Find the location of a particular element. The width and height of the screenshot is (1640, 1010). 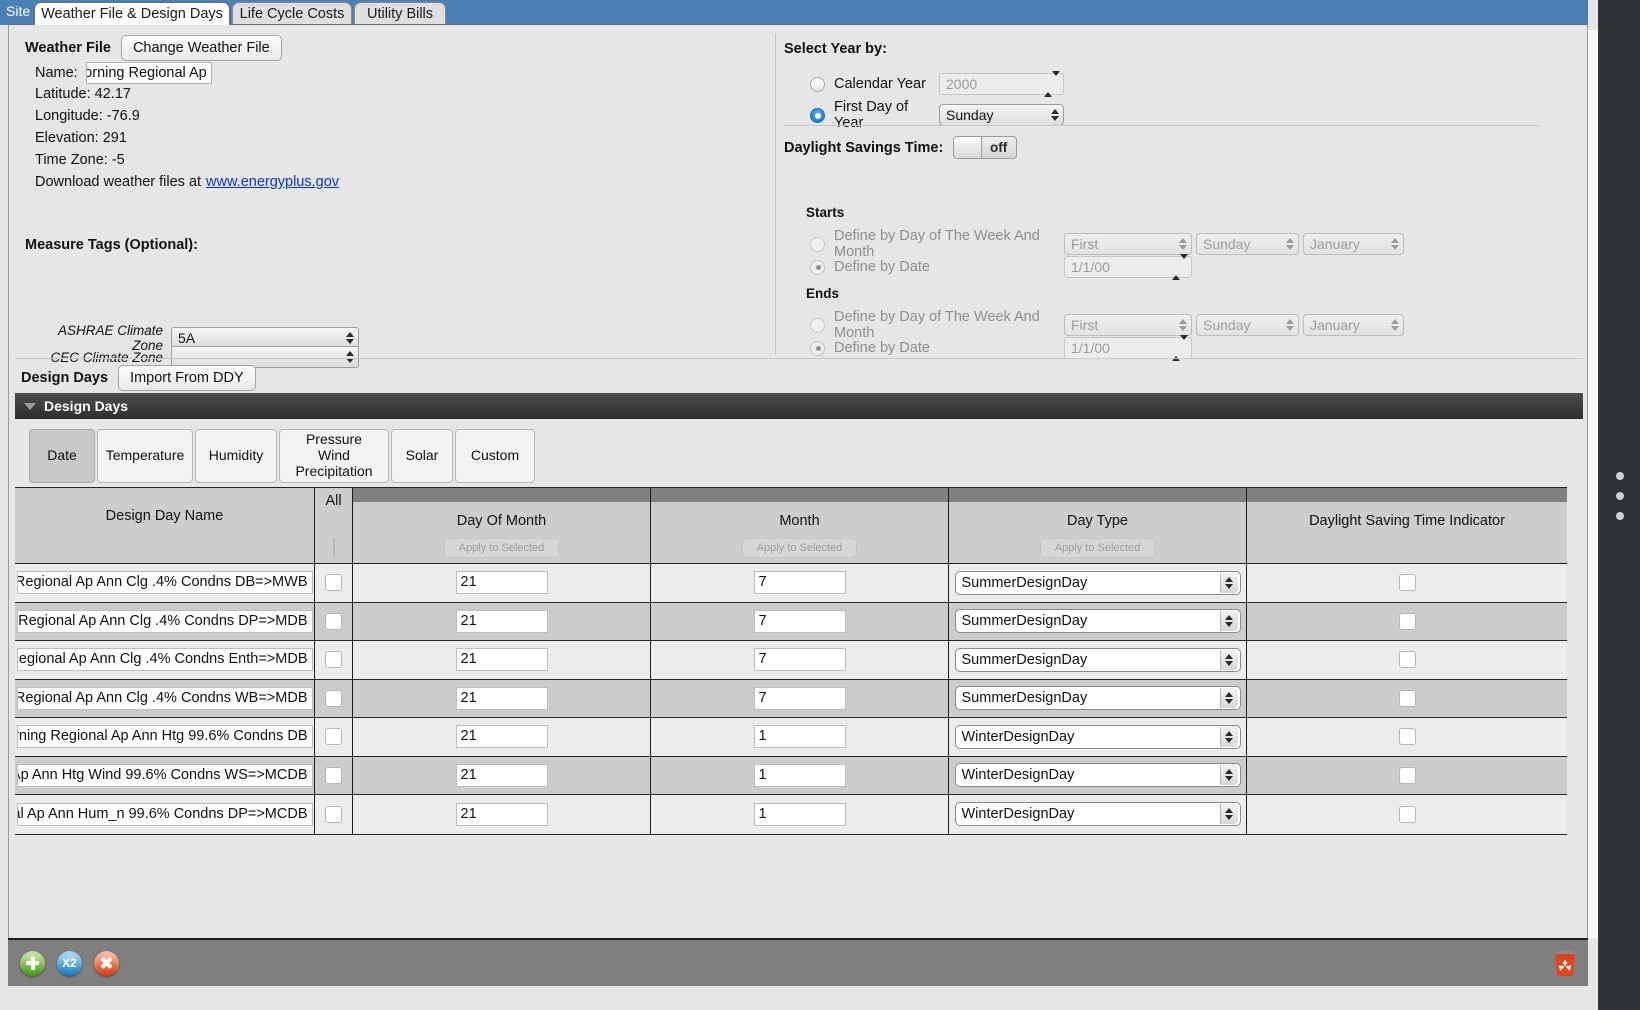

dst-starts-weekday-value: Sunday is located at coordinates (1227, 244).